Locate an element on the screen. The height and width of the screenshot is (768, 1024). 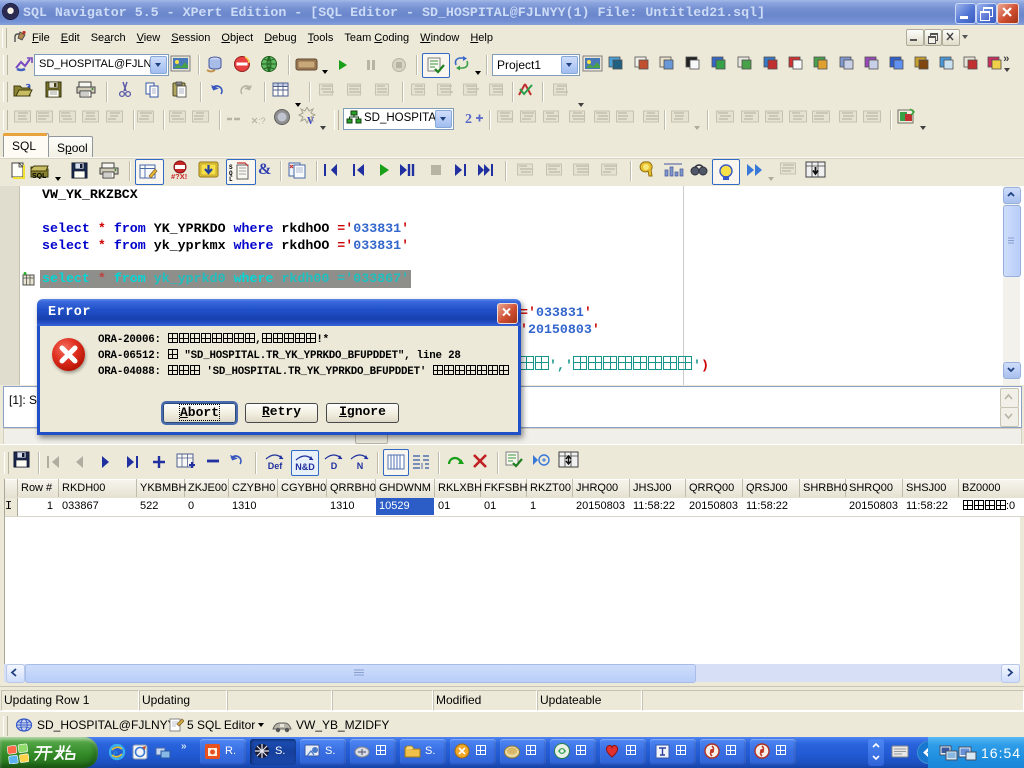
svg-text: V is located at coordinates (311, 121).